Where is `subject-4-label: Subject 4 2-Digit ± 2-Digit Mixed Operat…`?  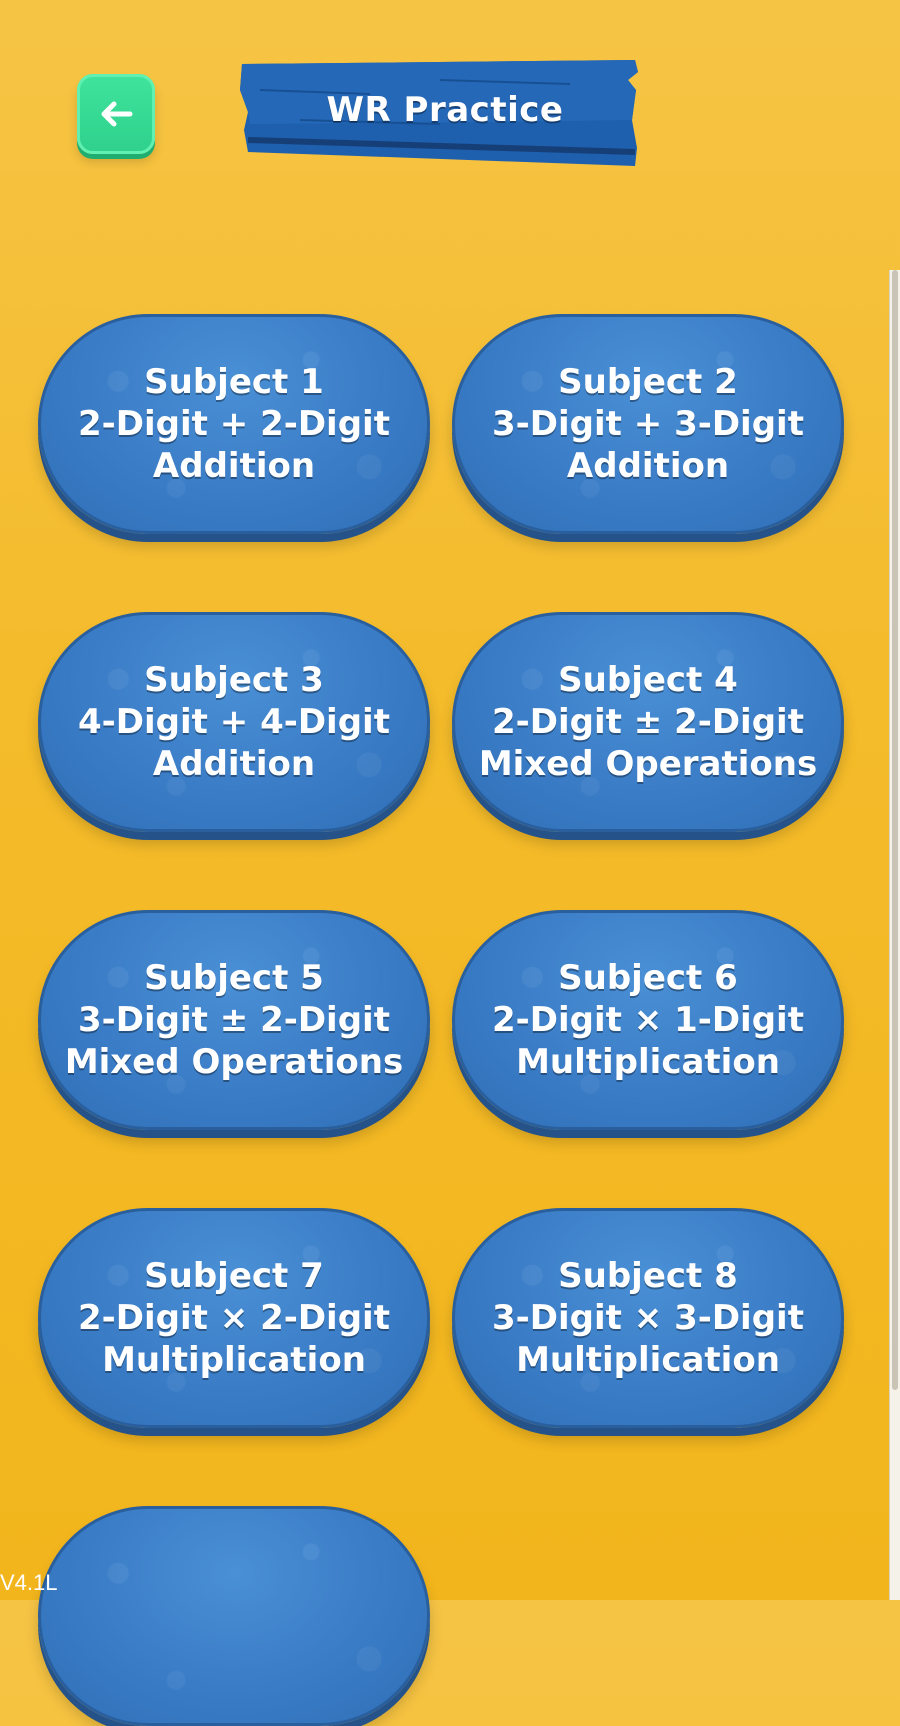 subject-4-label: Subject 4 2-Digit ± 2-Digit Mixed Operat… is located at coordinates (648, 722).